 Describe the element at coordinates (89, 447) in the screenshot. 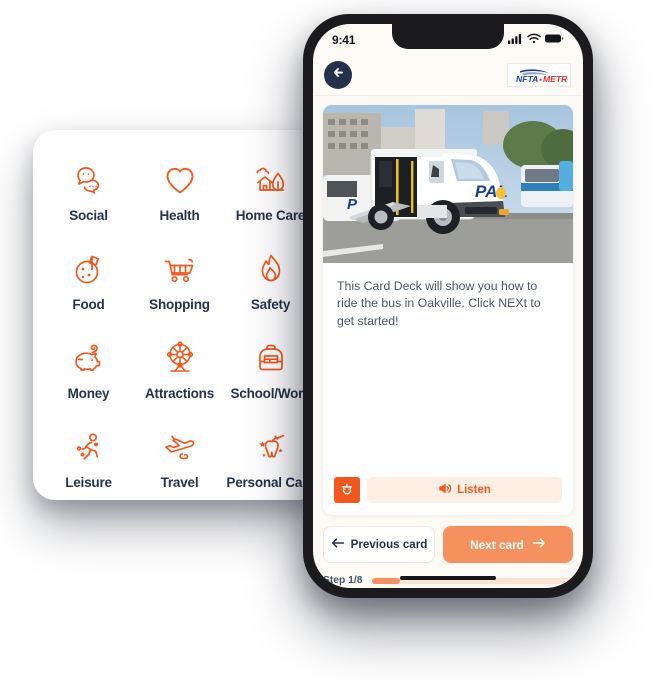

I see `running-person-icon` at that location.